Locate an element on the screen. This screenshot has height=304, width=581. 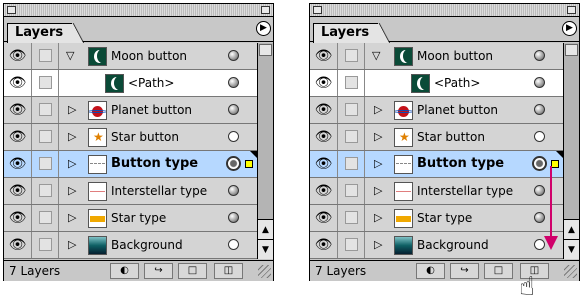
trash-icon: ◫ is located at coordinates (228, 271).